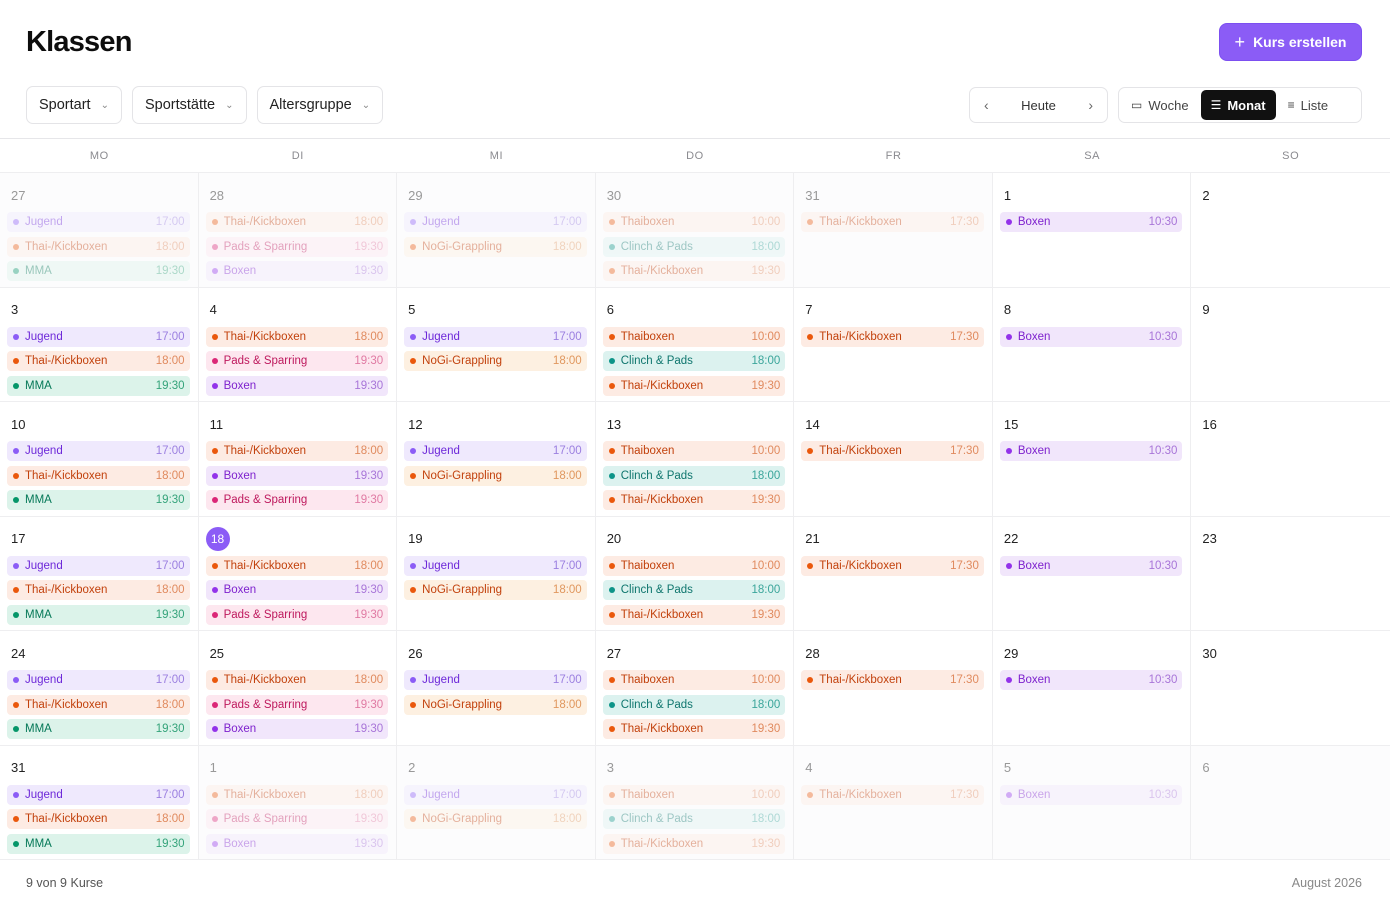 This screenshot has width=1390, height=920. What do you see at coordinates (1290, 230) in the screenshot?
I see `calendar-day-cell: 2` at bounding box center [1290, 230].